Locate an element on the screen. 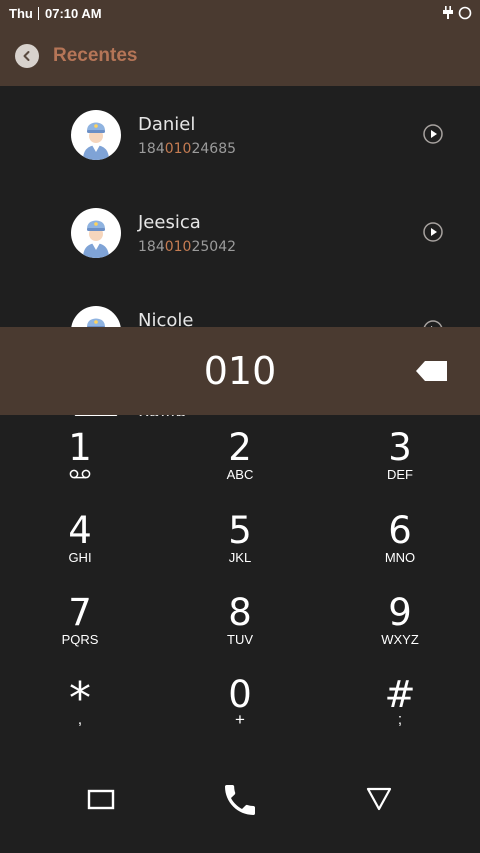 The height and width of the screenshot is (853, 480). key-1: 1 is located at coordinates (80, 465).